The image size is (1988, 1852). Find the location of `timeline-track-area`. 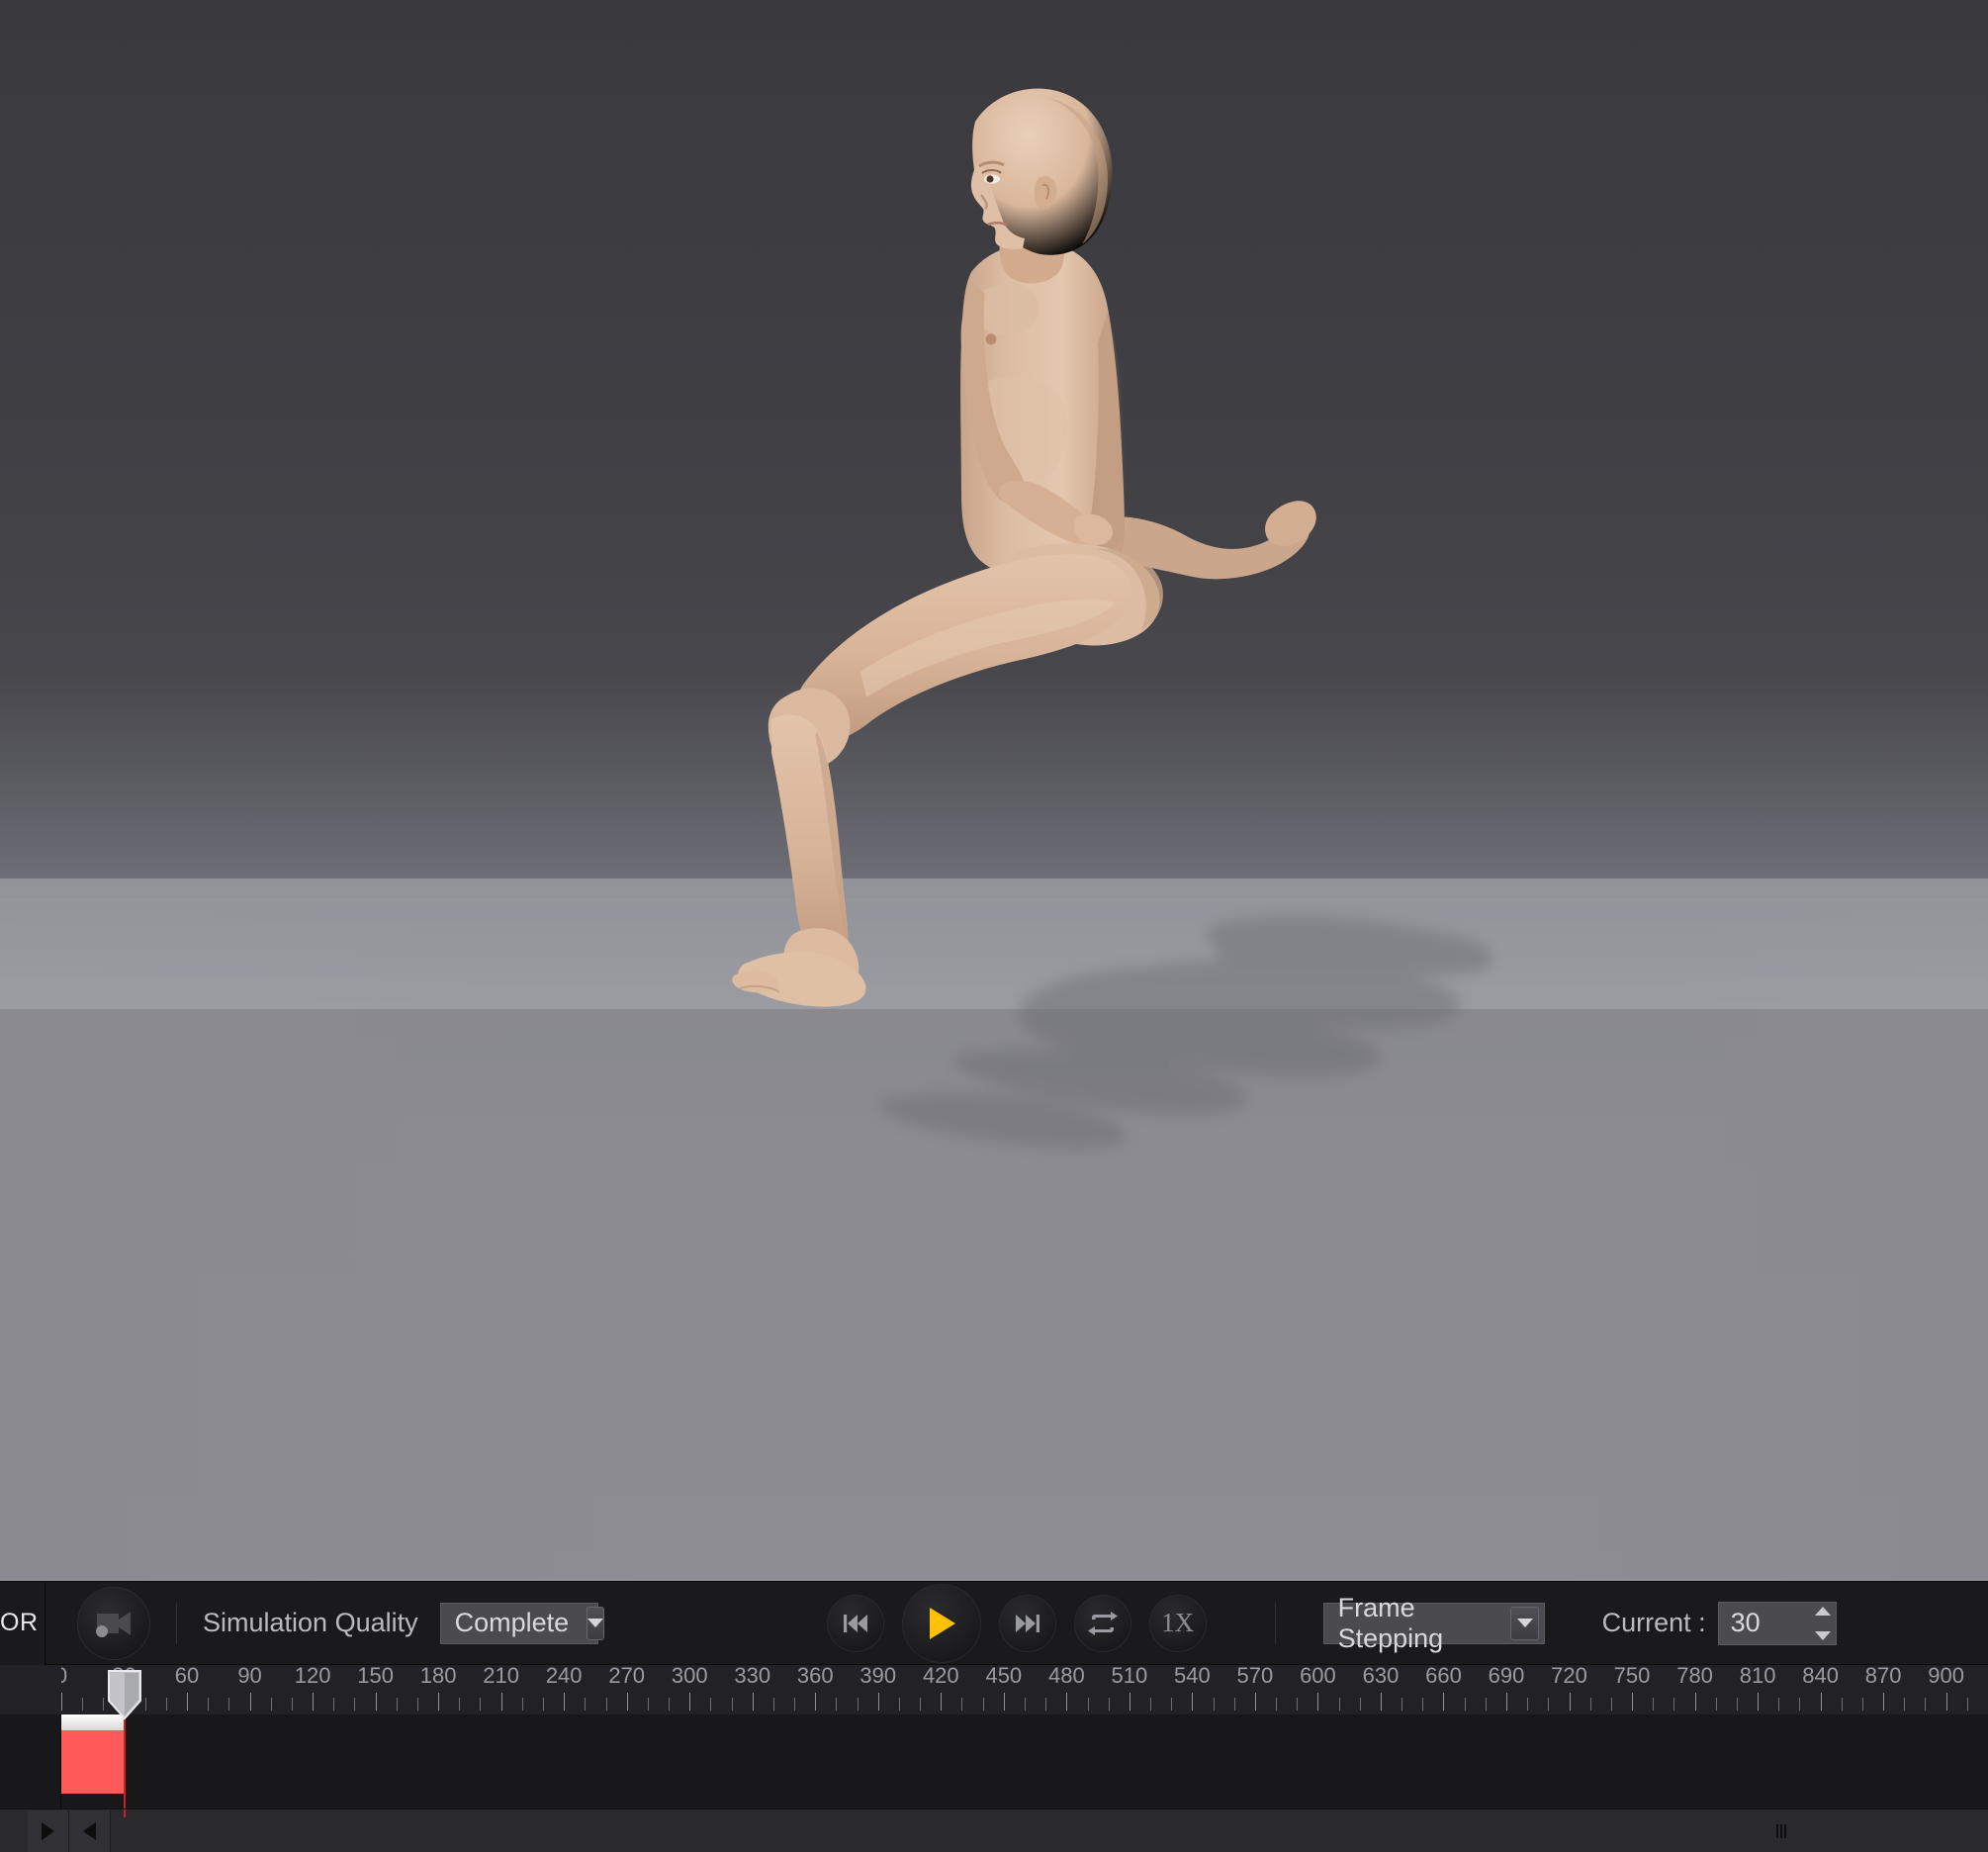

timeline-track-area is located at coordinates (994, 1739).